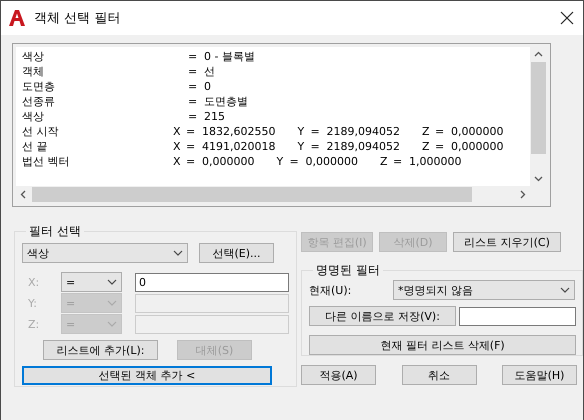 This screenshot has height=420, width=584. Describe the element at coordinates (34, 324) in the screenshot. I see `axis-label: Z:` at that location.